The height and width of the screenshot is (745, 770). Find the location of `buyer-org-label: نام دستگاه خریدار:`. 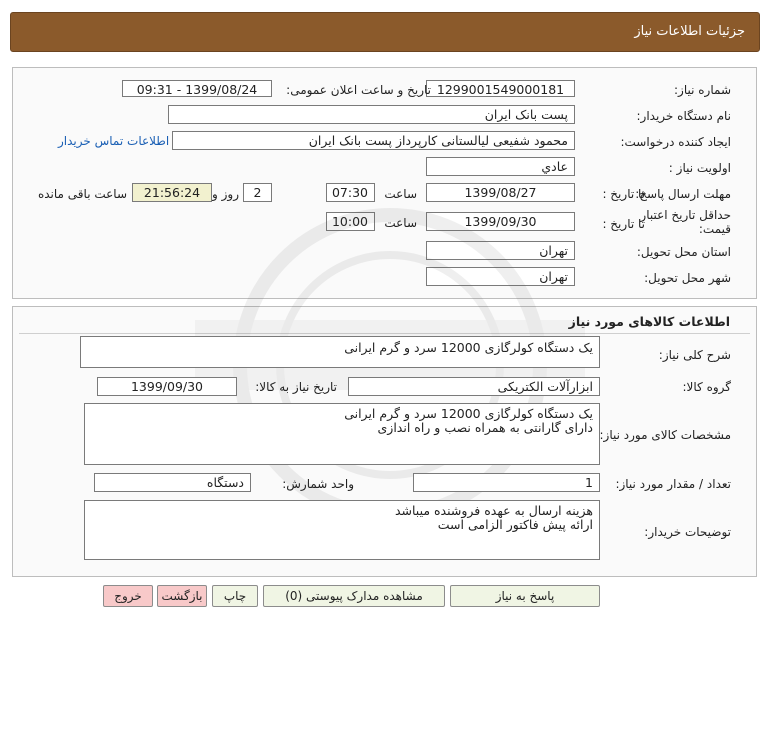

buyer-org-label: نام دستگاه خریدار: is located at coordinates (684, 116).